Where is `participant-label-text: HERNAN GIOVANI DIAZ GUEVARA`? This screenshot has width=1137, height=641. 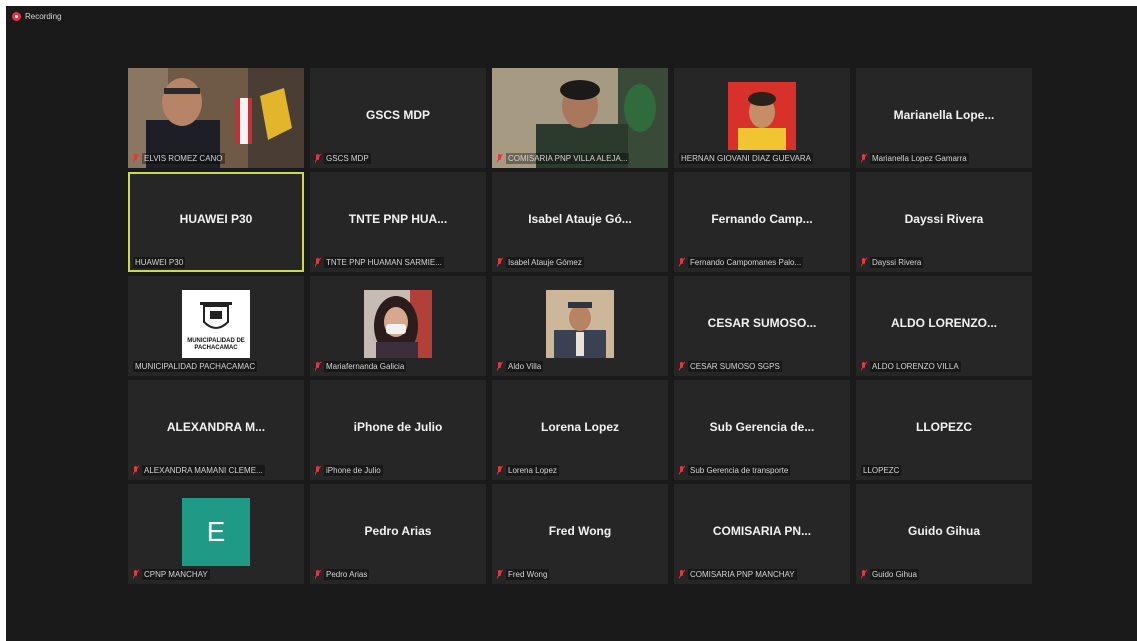 participant-label-text: HERNAN GIOVANI DIAZ GUEVARA is located at coordinates (746, 158).